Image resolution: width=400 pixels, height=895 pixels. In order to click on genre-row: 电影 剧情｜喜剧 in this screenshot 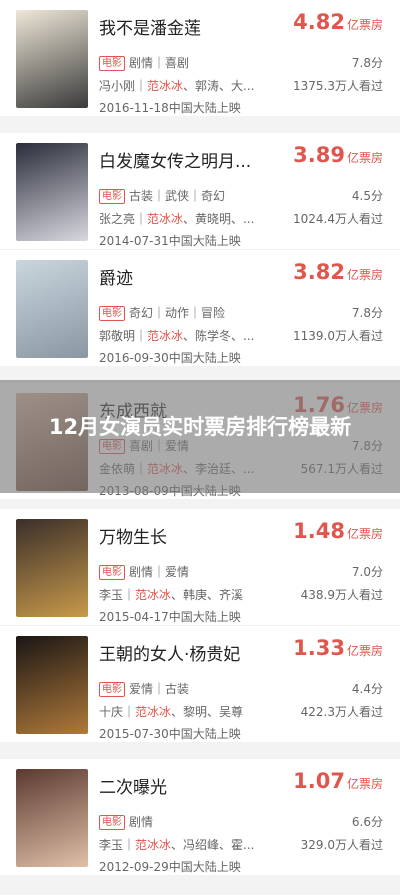, I will do `click(144, 62)`.